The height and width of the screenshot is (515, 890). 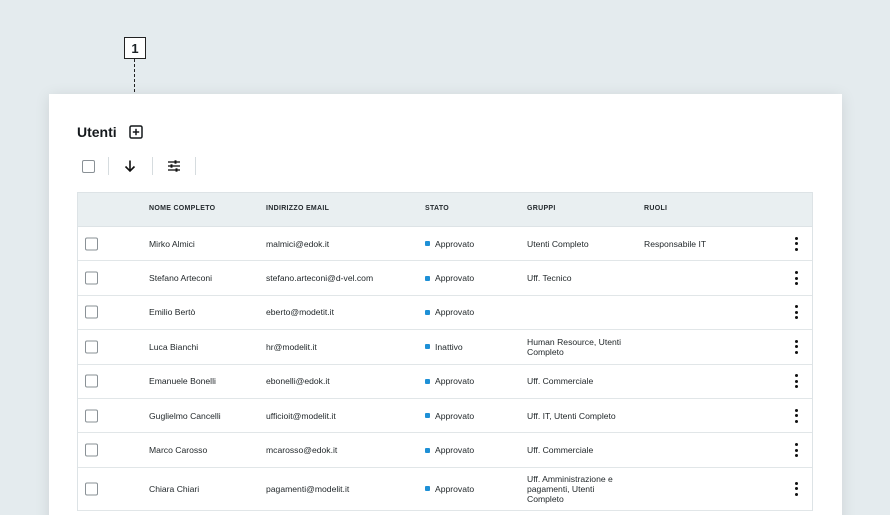 I want to click on sliders-icon, so click(x=174, y=166).